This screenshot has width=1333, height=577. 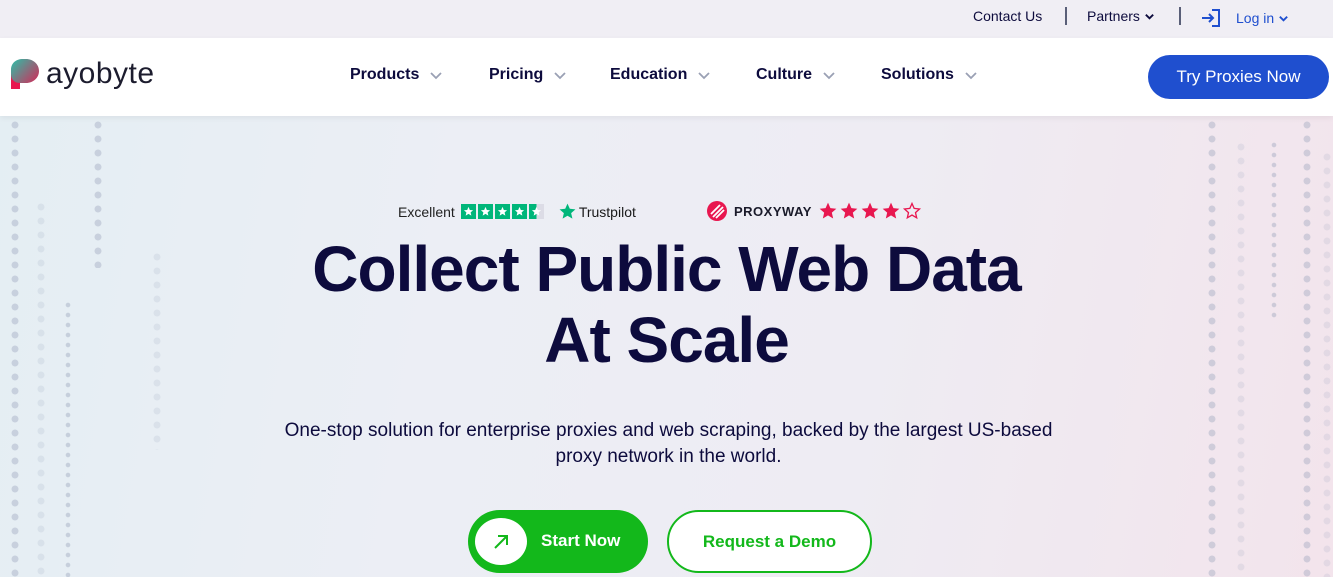 What do you see at coordinates (25, 74) in the screenshot?
I see `rayobyte-logo-icon` at bounding box center [25, 74].